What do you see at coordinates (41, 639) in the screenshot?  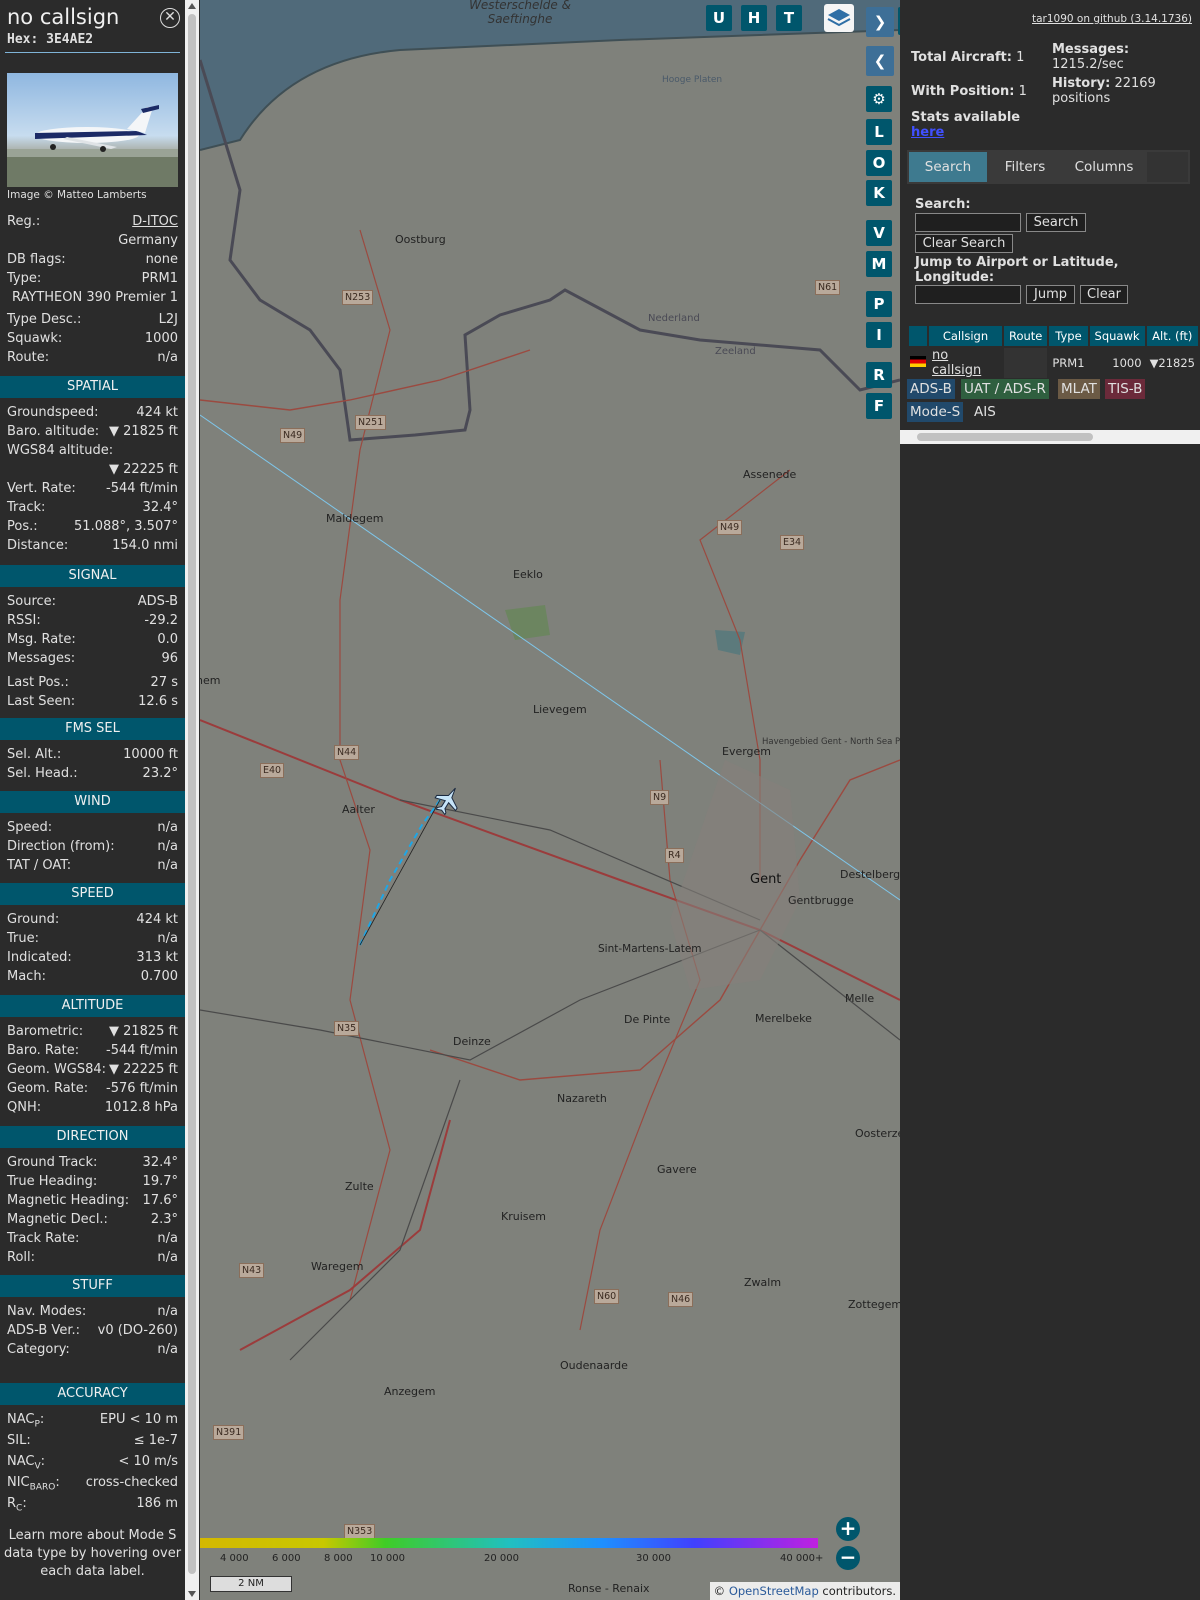 I see `info-label: Msg. Rate:` at bounding box center [41, 639].